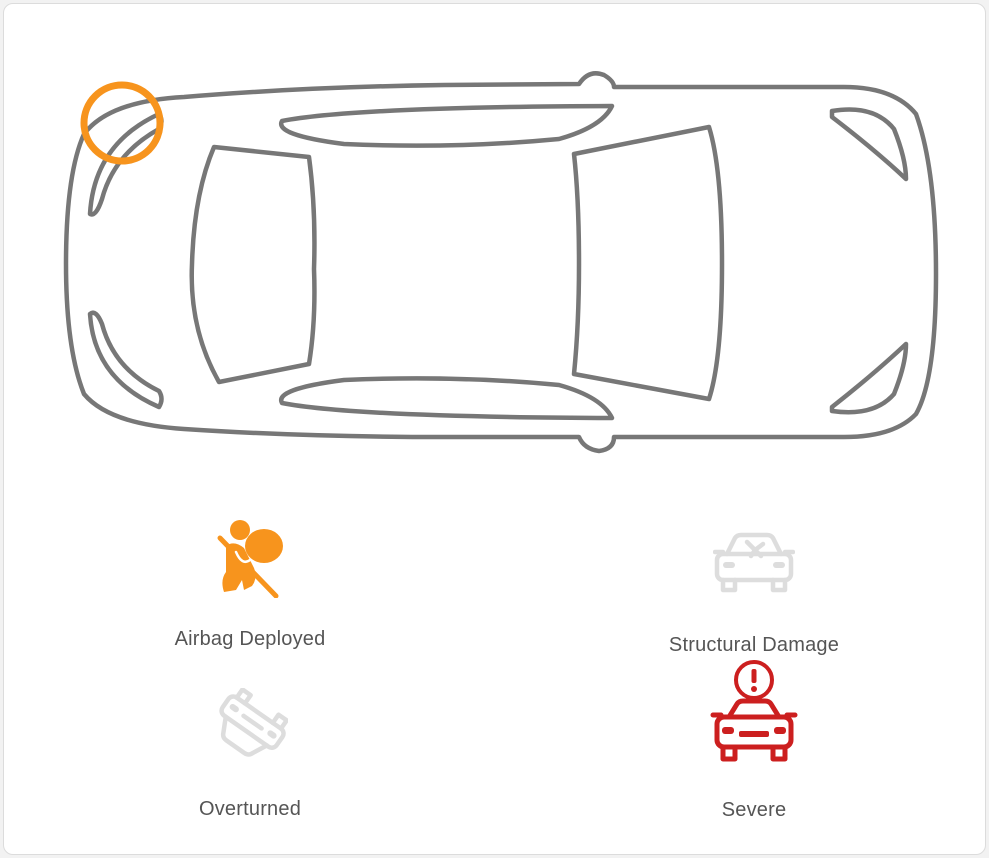  What do you see at coordinates (869, 378) in the screenshot?
I see `rear-right-fender` at bounding box center [869, 378].